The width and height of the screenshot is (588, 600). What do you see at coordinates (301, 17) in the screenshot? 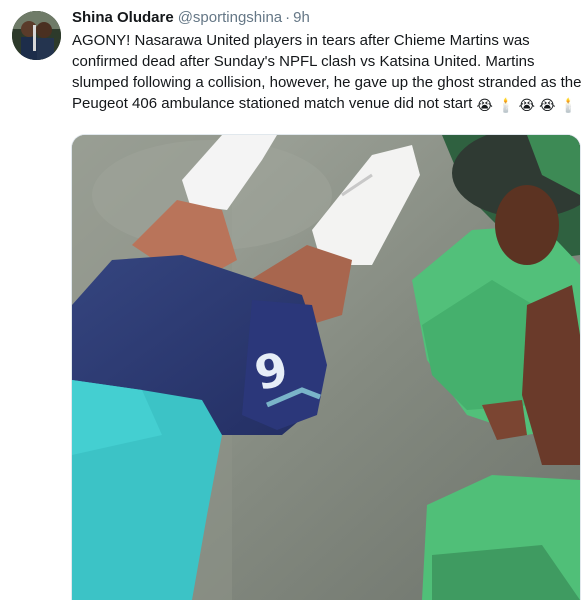
I see `tweet-timestamp: 9h` at bounding box center [301, 17].